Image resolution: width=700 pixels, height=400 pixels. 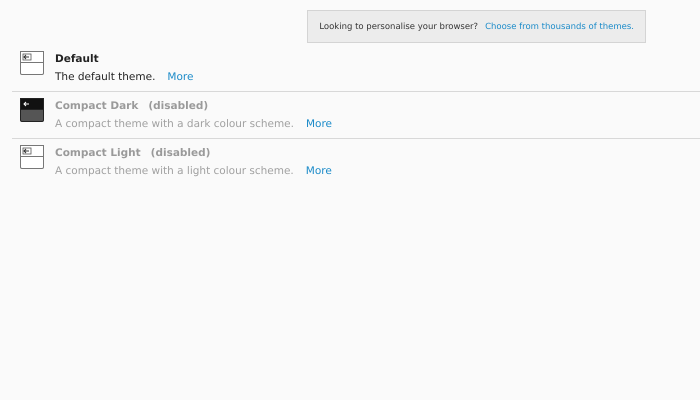 I want to click on theme-description: The default theme., so click(x=105, y=77).